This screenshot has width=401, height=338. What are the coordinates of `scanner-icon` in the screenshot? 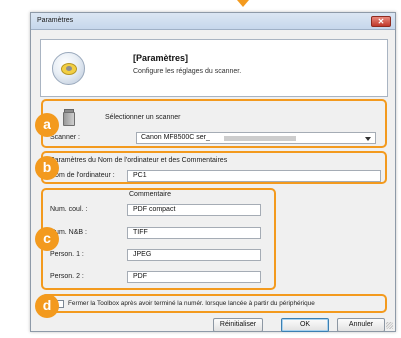 It's located at (69, 117).